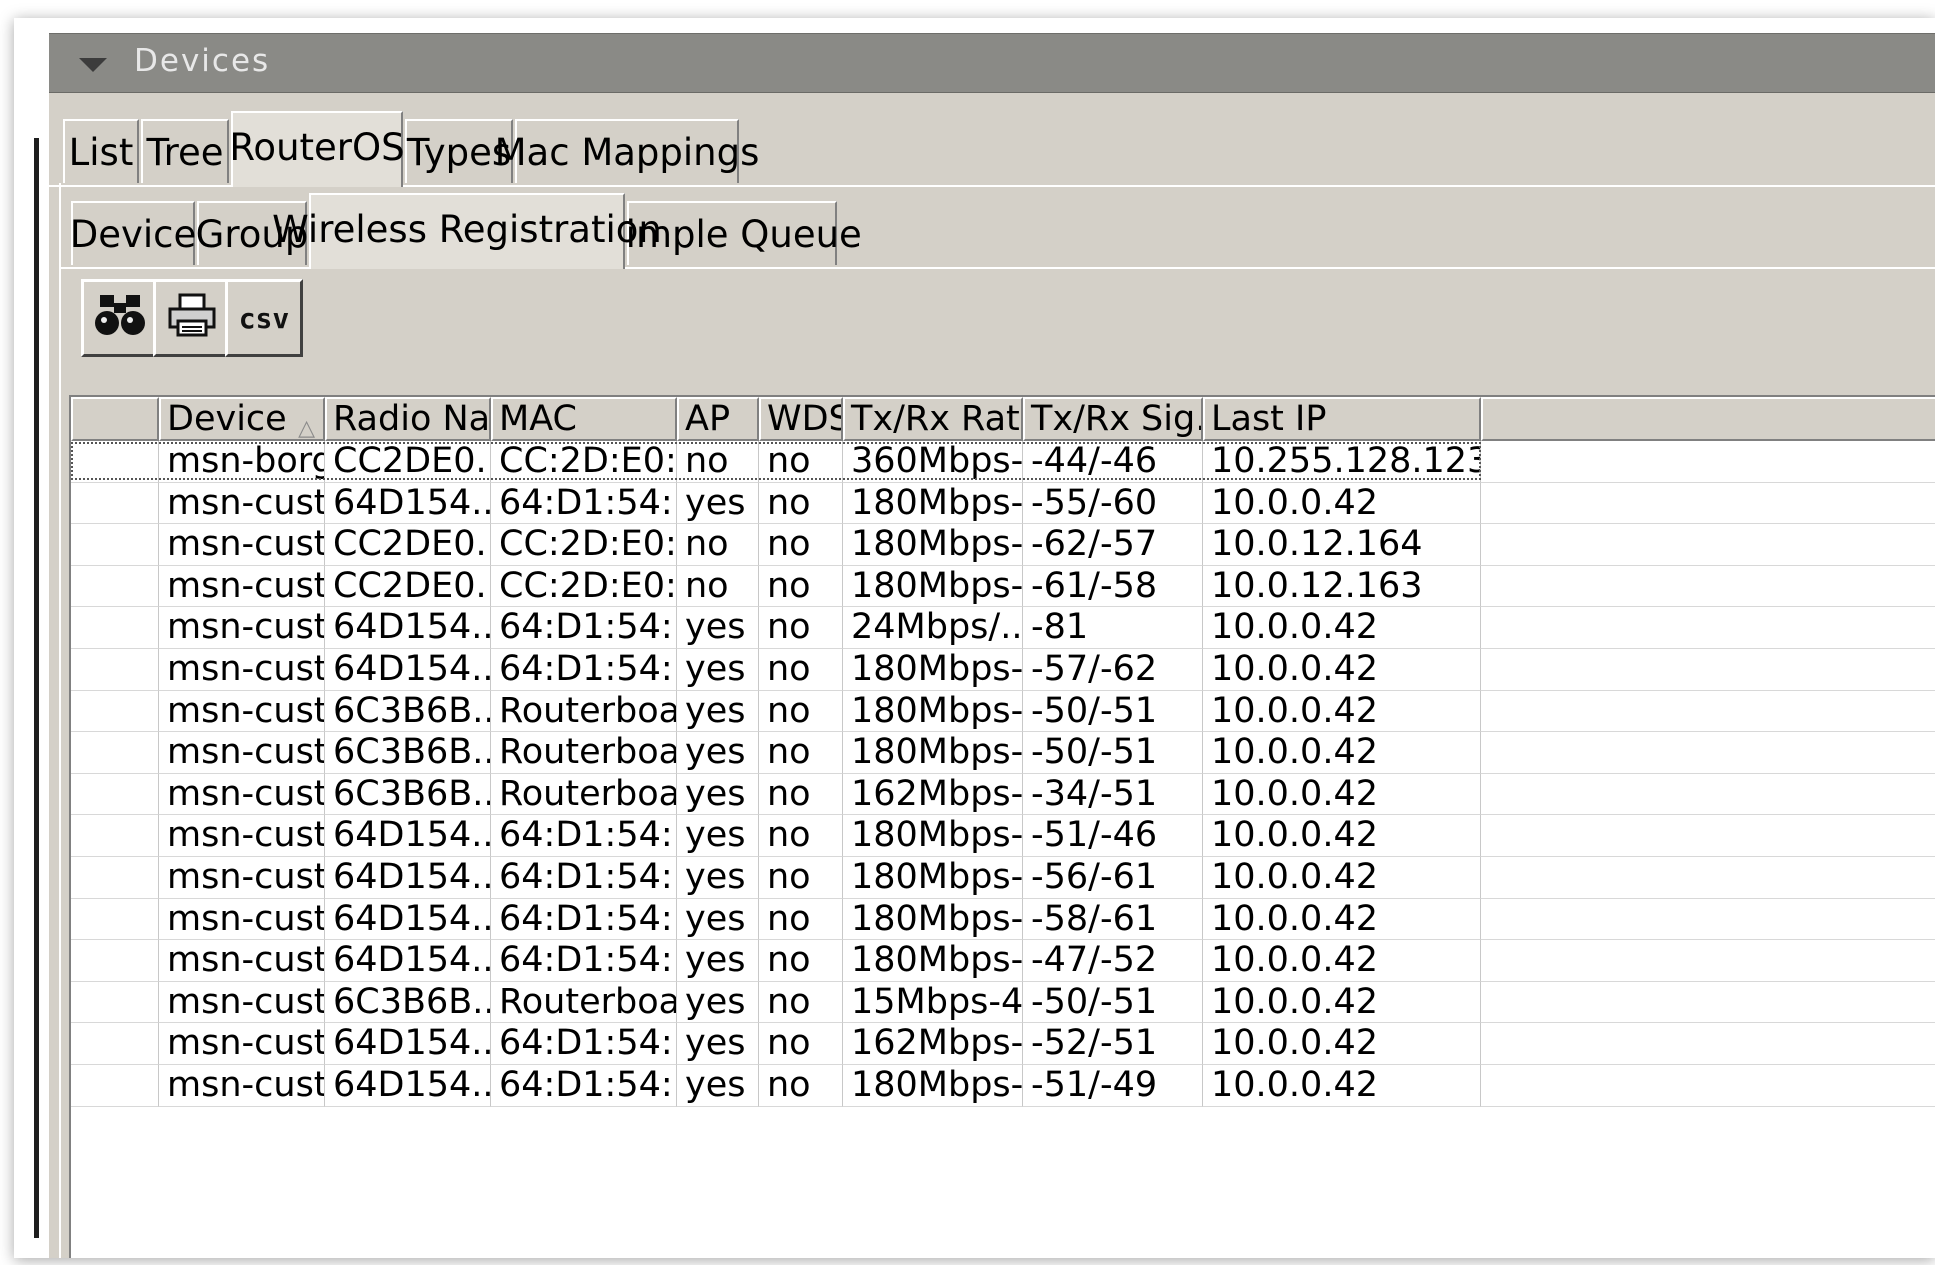  Describe the element at coordinates (1113, 711) in the screenshot. I see `cell-tx-rx-signal: -50/-51` at that location.